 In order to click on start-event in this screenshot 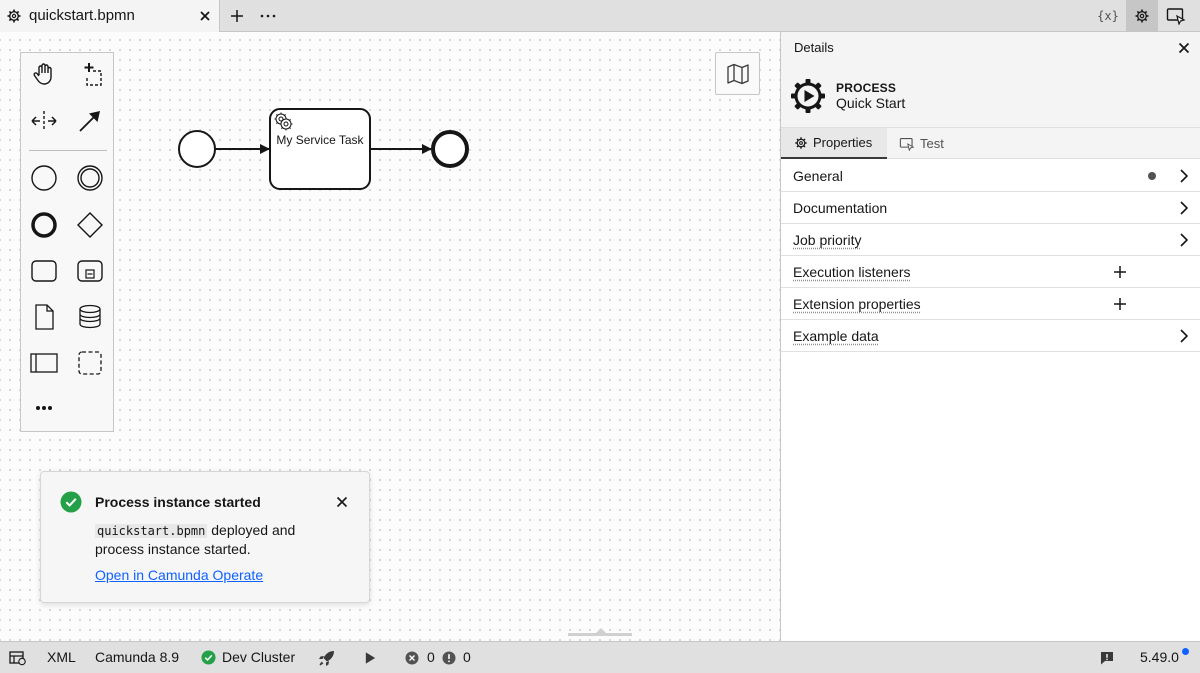, I will do `click(197, 149)`.